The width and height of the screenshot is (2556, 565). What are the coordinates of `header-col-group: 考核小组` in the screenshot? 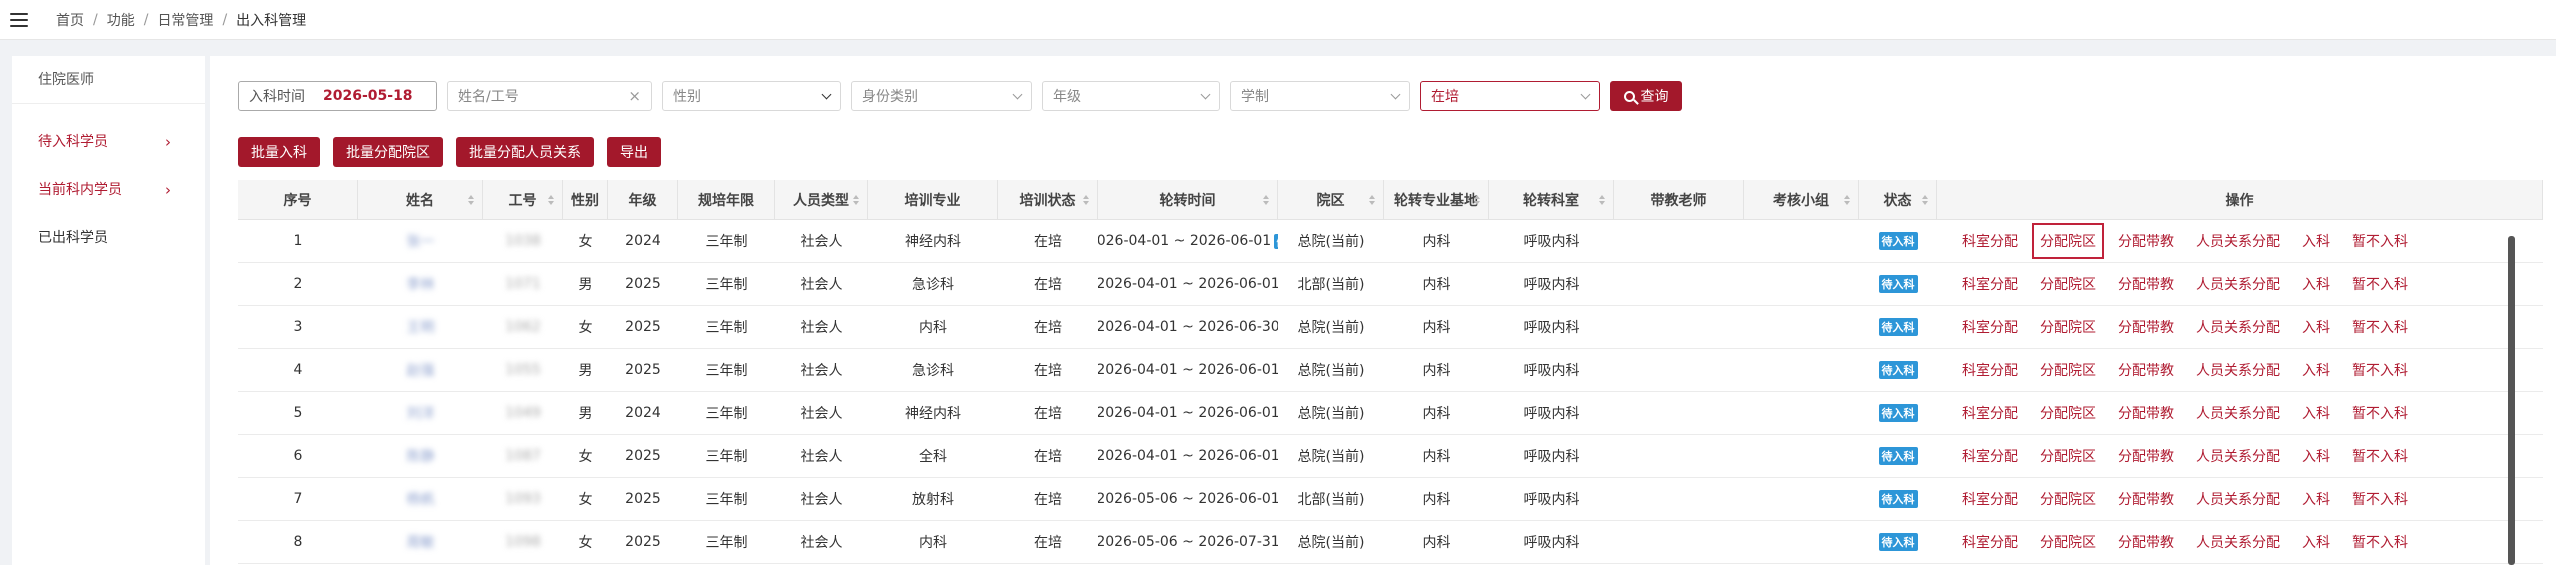 It's located at (1801, 199).